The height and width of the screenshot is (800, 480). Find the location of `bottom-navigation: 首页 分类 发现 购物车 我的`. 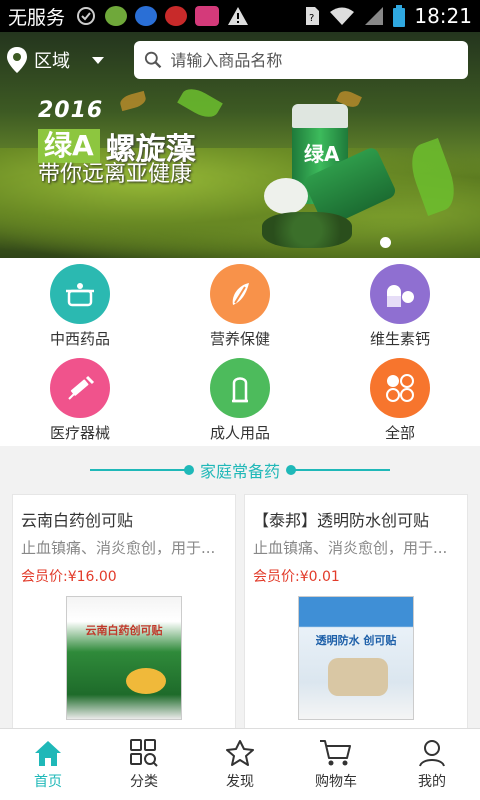

bottom-navigation: 首页 分类 发现 购物车 我的 is located at coordinates (240, 764).